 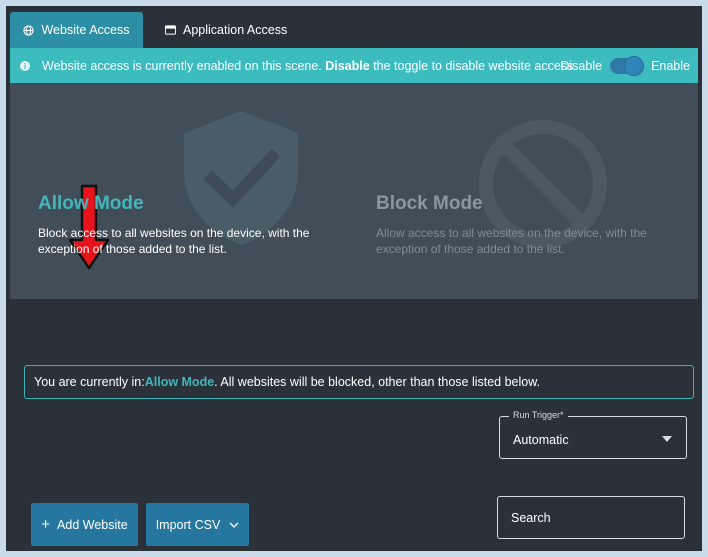 I want to click on current-mode-name: Allow Mode, so click(x=179, y=382).